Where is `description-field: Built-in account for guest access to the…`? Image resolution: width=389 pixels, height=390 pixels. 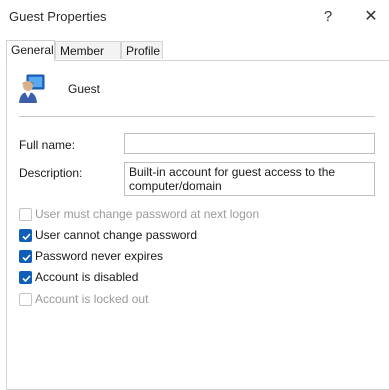 description-field: Built-in account for guest access to the… is located at coordinates (249, 179).